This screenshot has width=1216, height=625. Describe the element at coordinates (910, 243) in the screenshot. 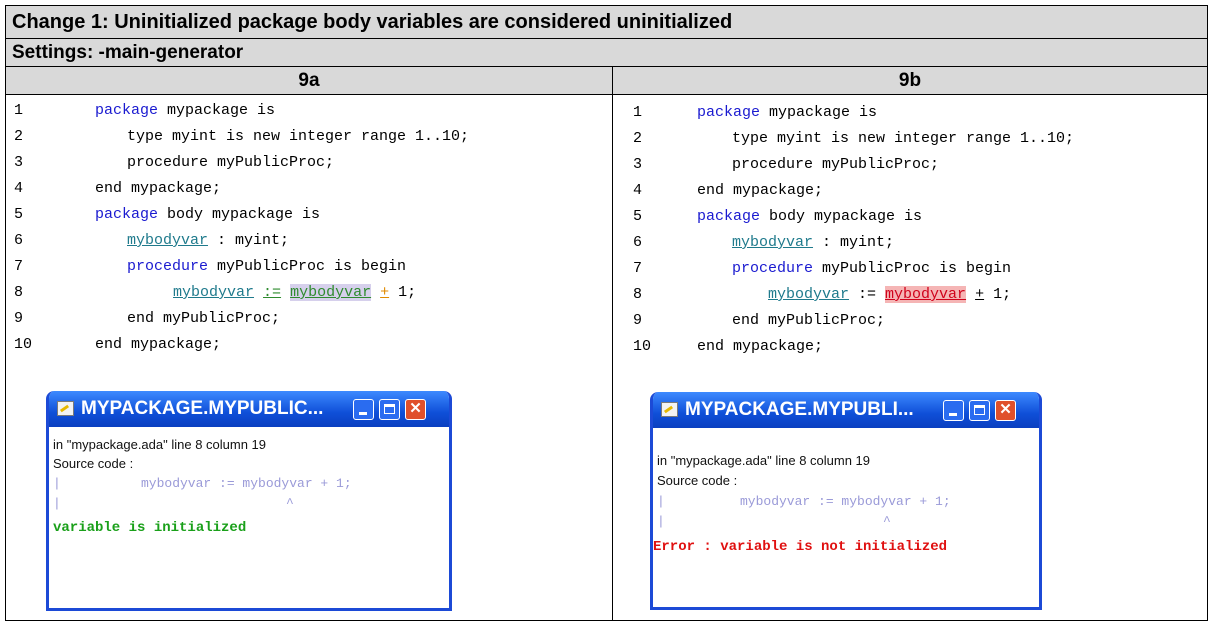

I see `code-line: 6 mybodyvar : myint;` at that location.